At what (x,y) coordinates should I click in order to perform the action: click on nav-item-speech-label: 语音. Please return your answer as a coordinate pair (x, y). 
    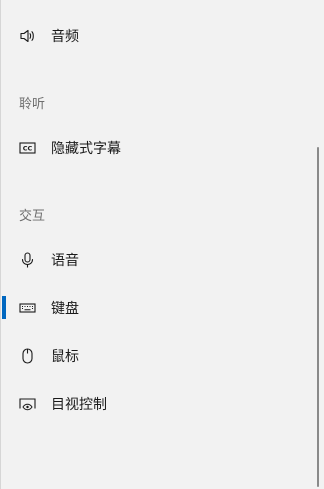
    Looking at the image, I should click on (65, 261).